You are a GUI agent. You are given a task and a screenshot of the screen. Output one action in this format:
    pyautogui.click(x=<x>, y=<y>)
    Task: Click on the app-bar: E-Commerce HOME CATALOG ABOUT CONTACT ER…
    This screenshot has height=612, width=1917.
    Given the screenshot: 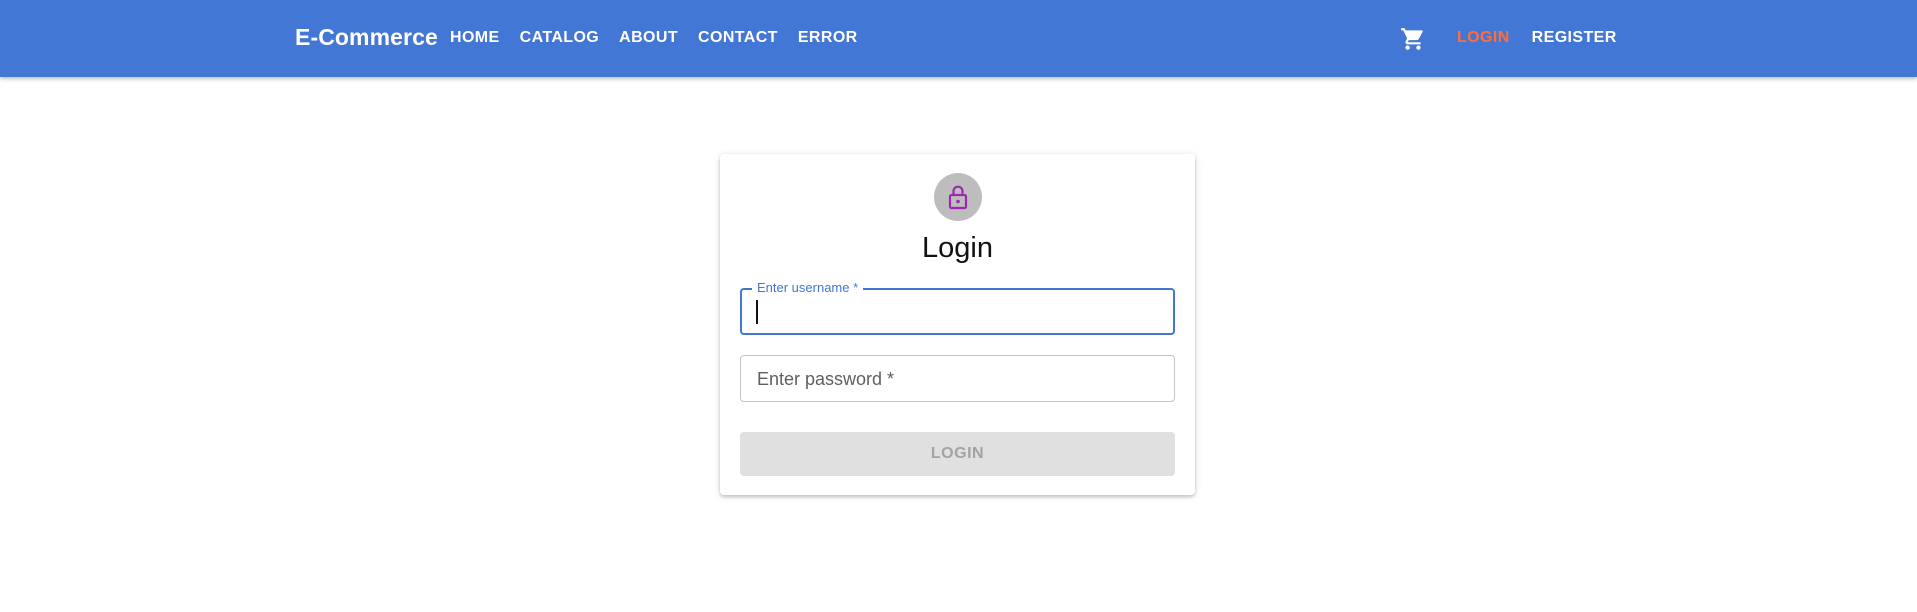 What is the action you would take?
    pyautogui.click(x=958, y=38)
    